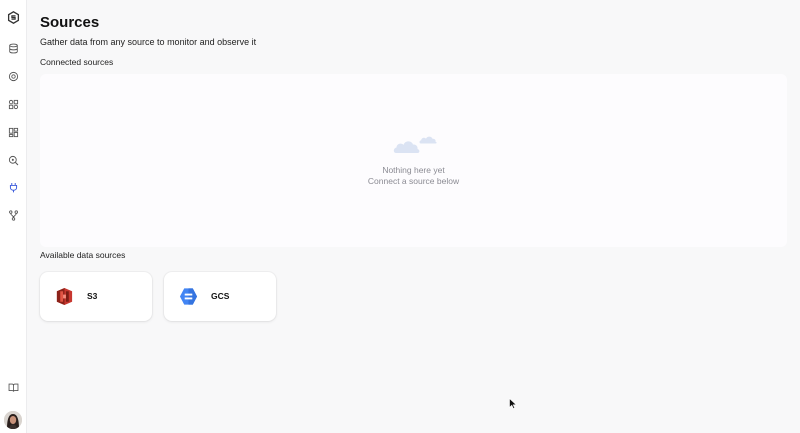 This screenshot has width=800, height=433. I want to click on source-card-gcs: GCS, so click(220, 296).